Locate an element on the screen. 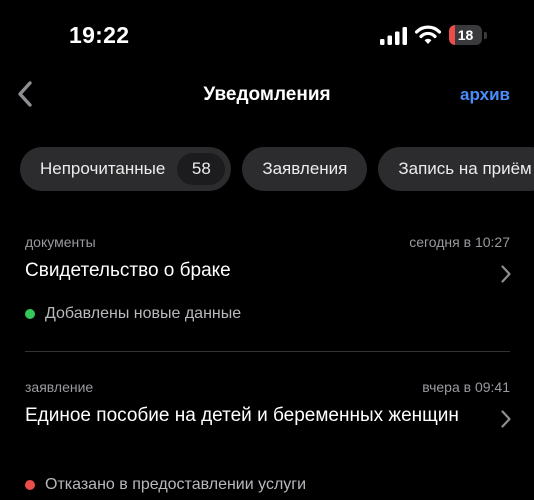  status-dot-red is located at coordinates (30, 485).